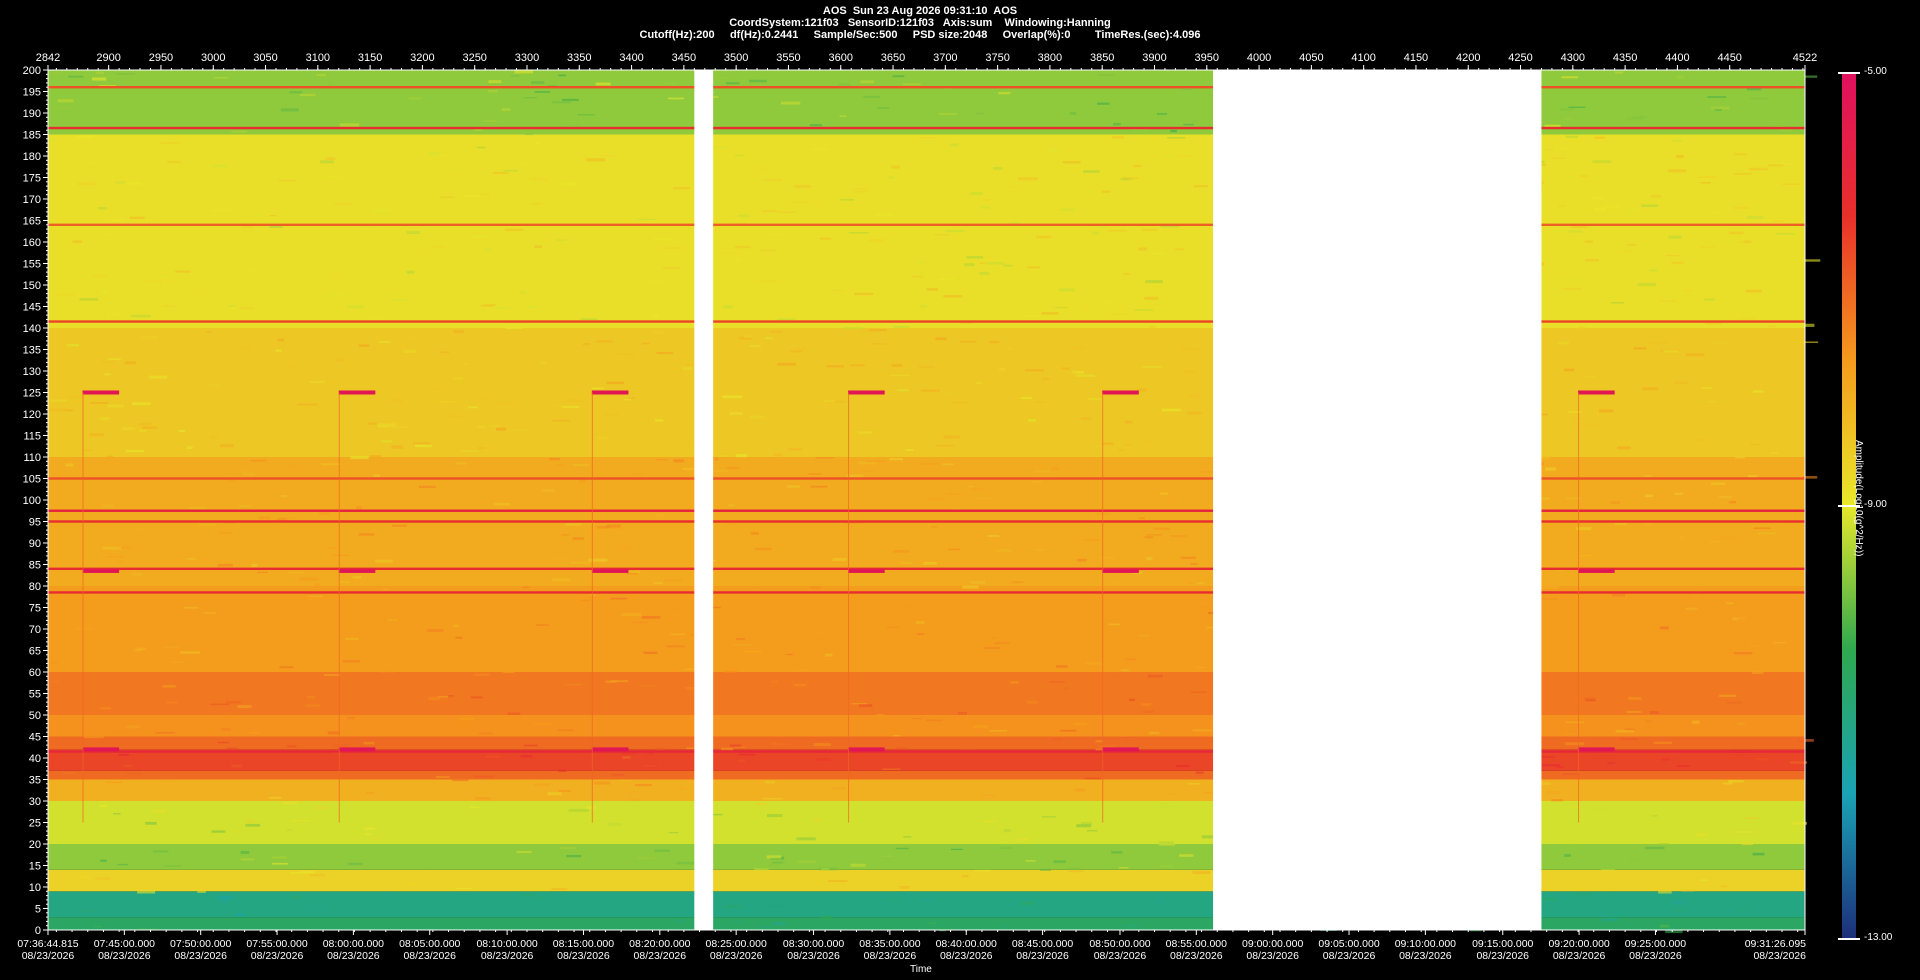 The image size is (1920, 980). I want to click on event-edge, so click(849, 607).